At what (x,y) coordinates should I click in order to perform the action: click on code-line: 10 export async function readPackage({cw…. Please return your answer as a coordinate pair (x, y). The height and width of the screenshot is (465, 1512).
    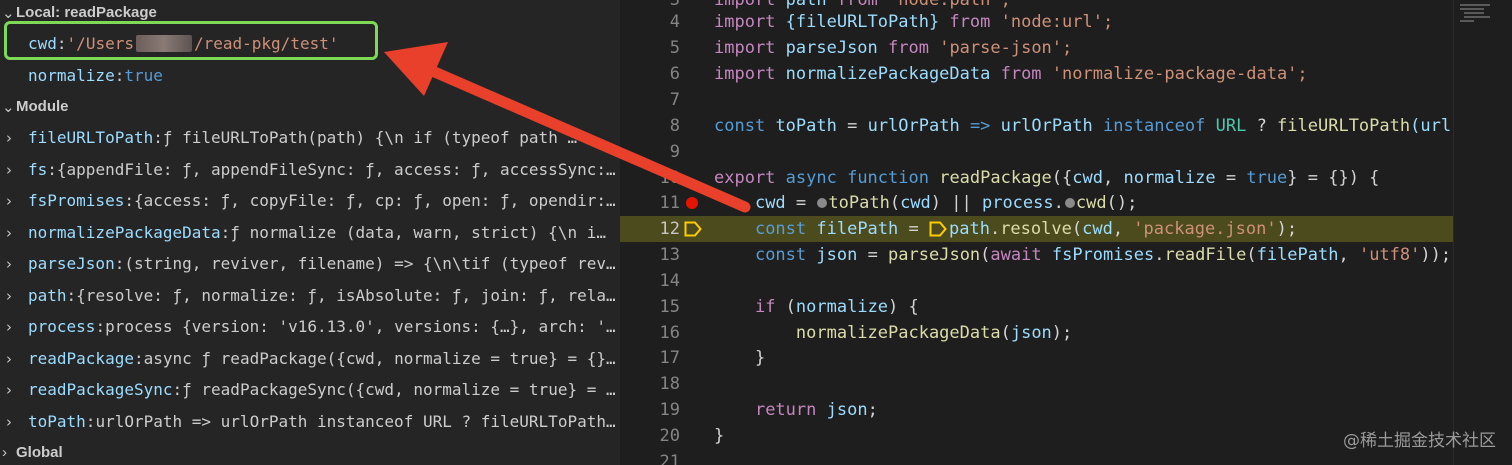
    Looking at the image, I should click on (1019, 177).